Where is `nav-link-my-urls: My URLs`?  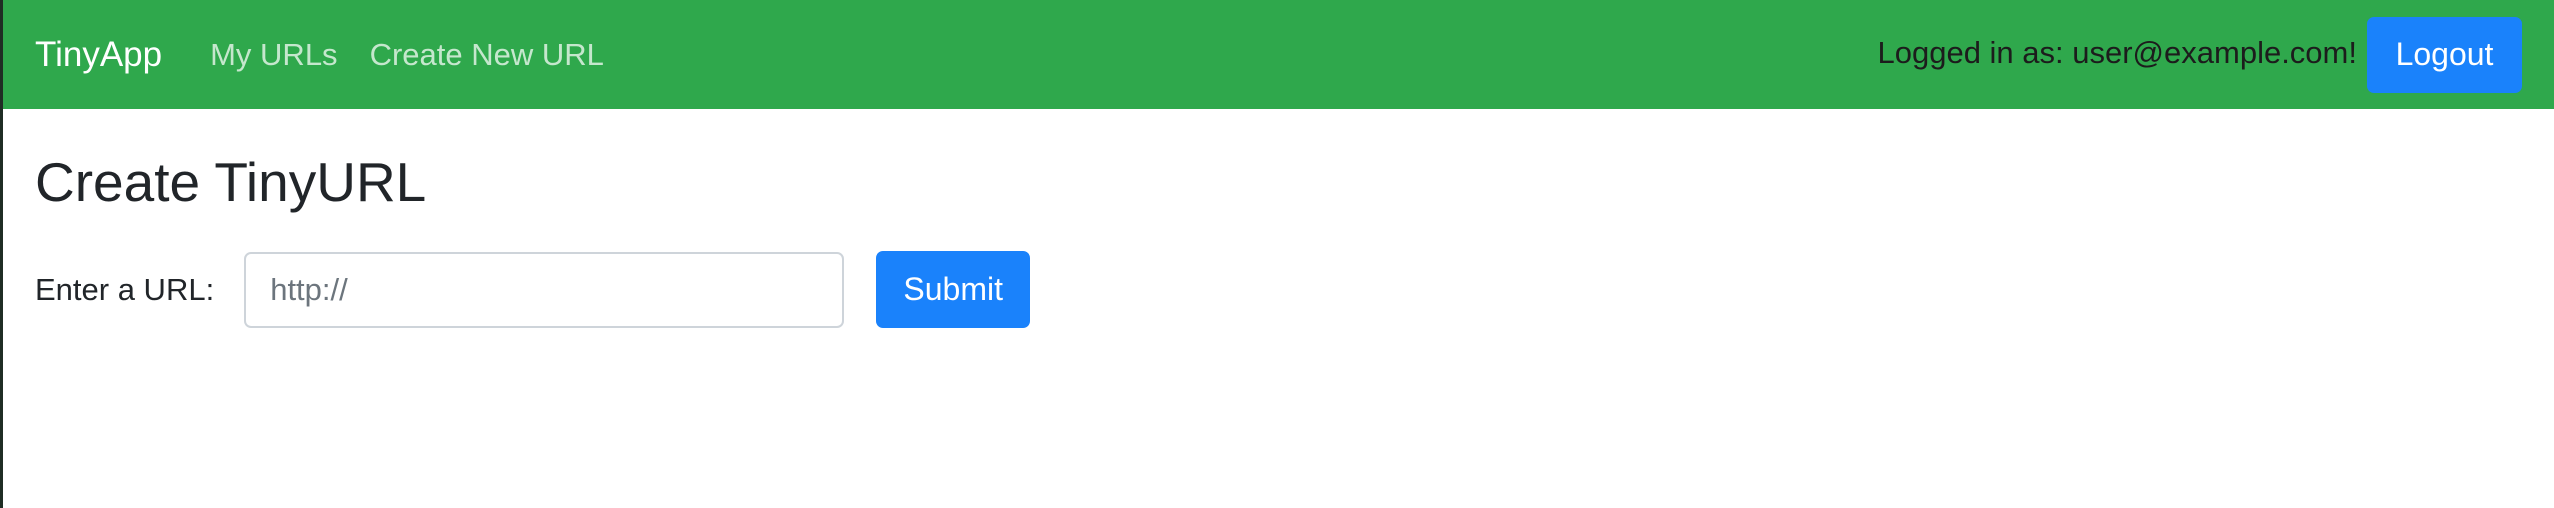
nav-link-my-urls: My URLs is located at coordinates (273, 55).